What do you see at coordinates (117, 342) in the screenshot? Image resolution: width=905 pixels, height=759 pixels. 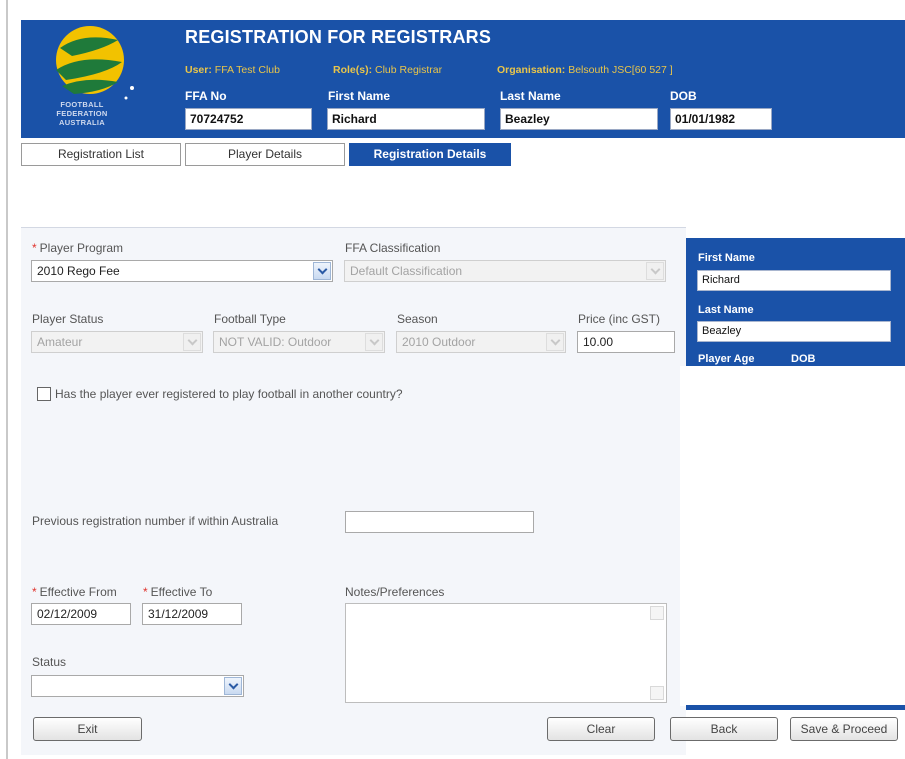 I see `player-status-select: Amateur` at bounding box center [117, 342].